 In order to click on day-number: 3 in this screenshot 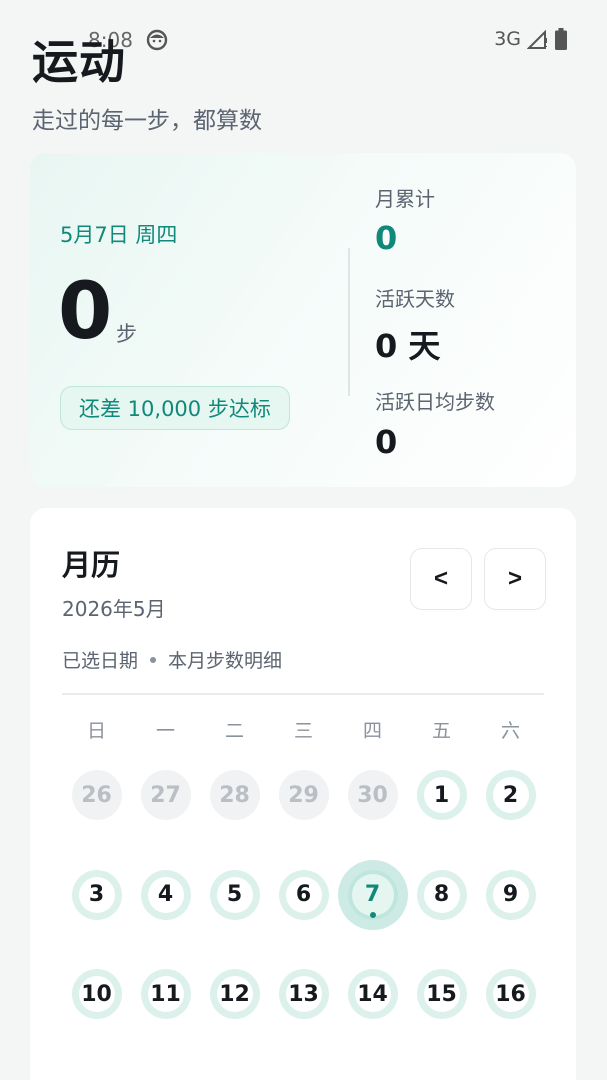, I will do `click(96, 894)`.